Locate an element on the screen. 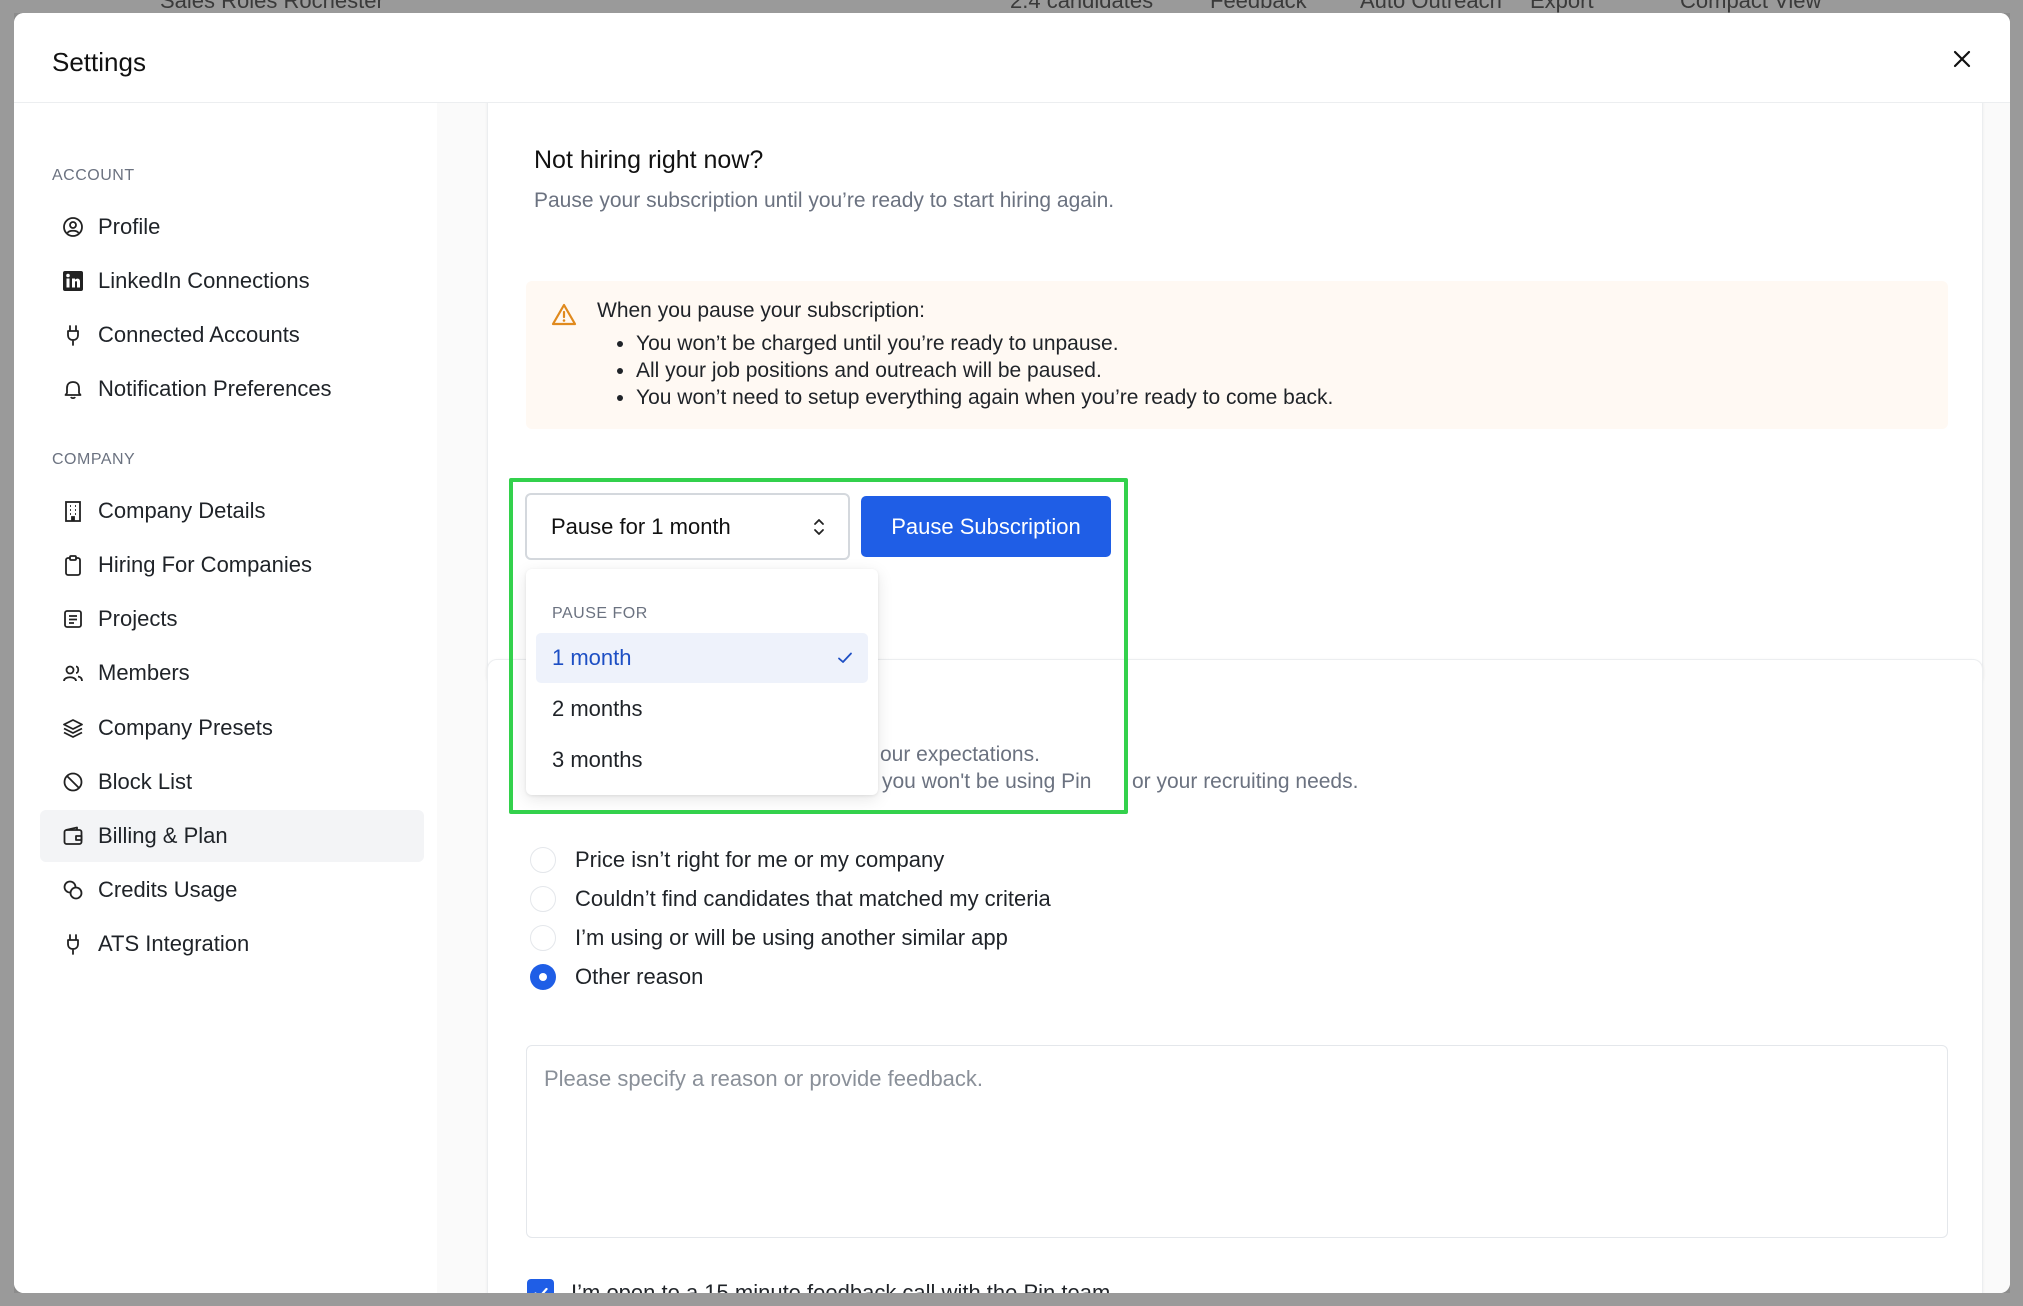 This screenshot has width=2023, height=1306. sidebar-item-label: Profile is located at coordinates (129, 226).